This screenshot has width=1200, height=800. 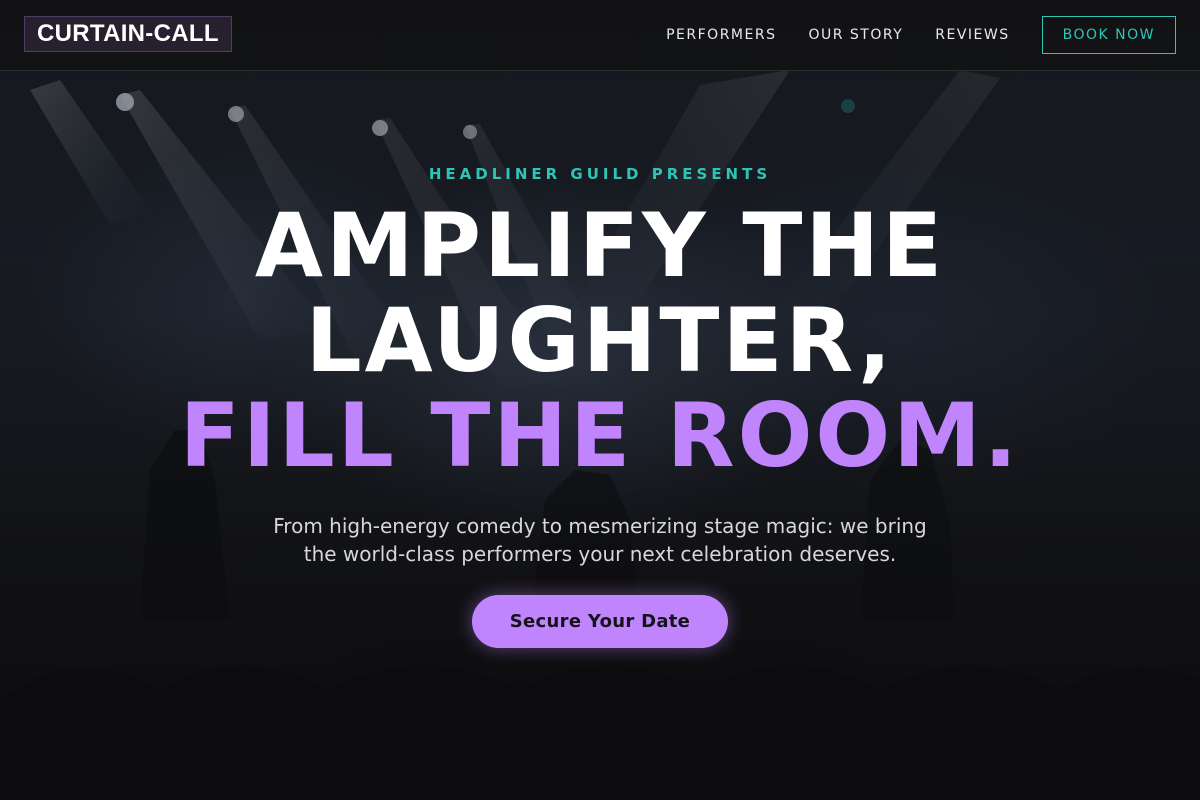 I want to click on hero-eyebrow: HEADLINER GUILD PRESENTS, so click(x=600, y=174).